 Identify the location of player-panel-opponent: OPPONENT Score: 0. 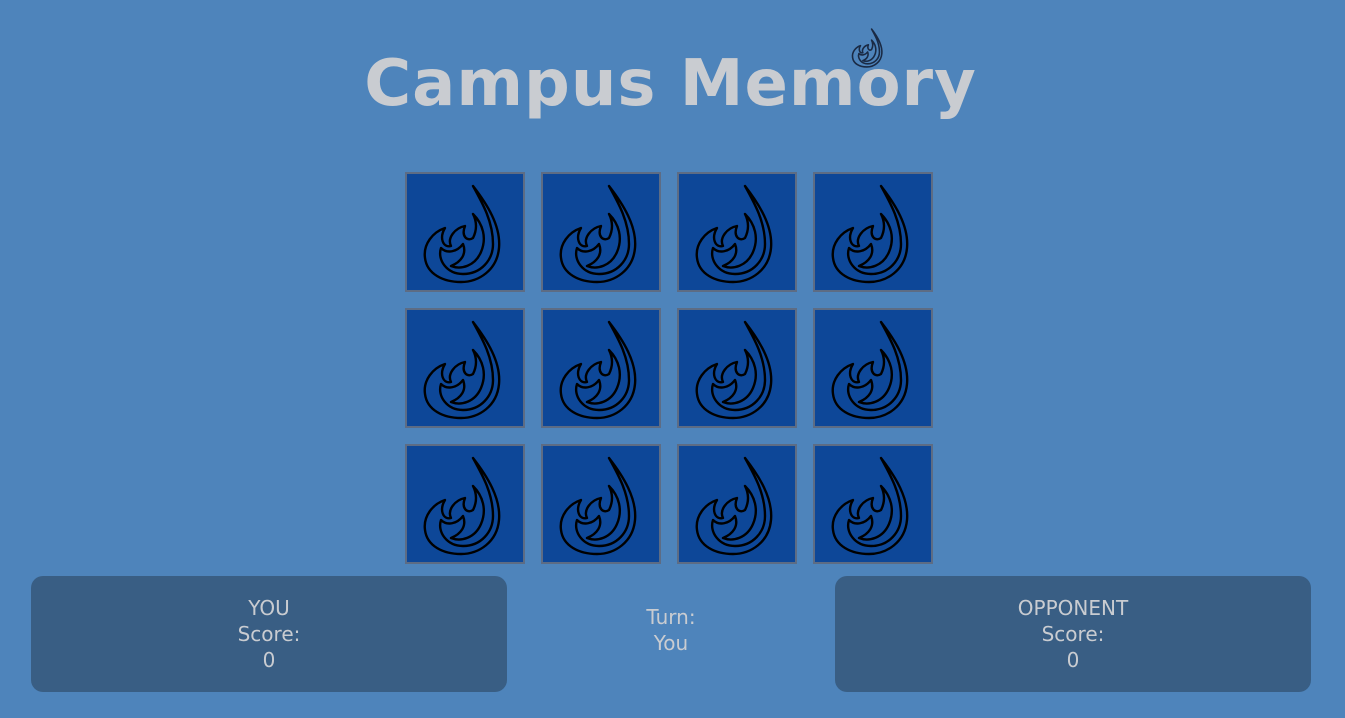
(1073, 634).